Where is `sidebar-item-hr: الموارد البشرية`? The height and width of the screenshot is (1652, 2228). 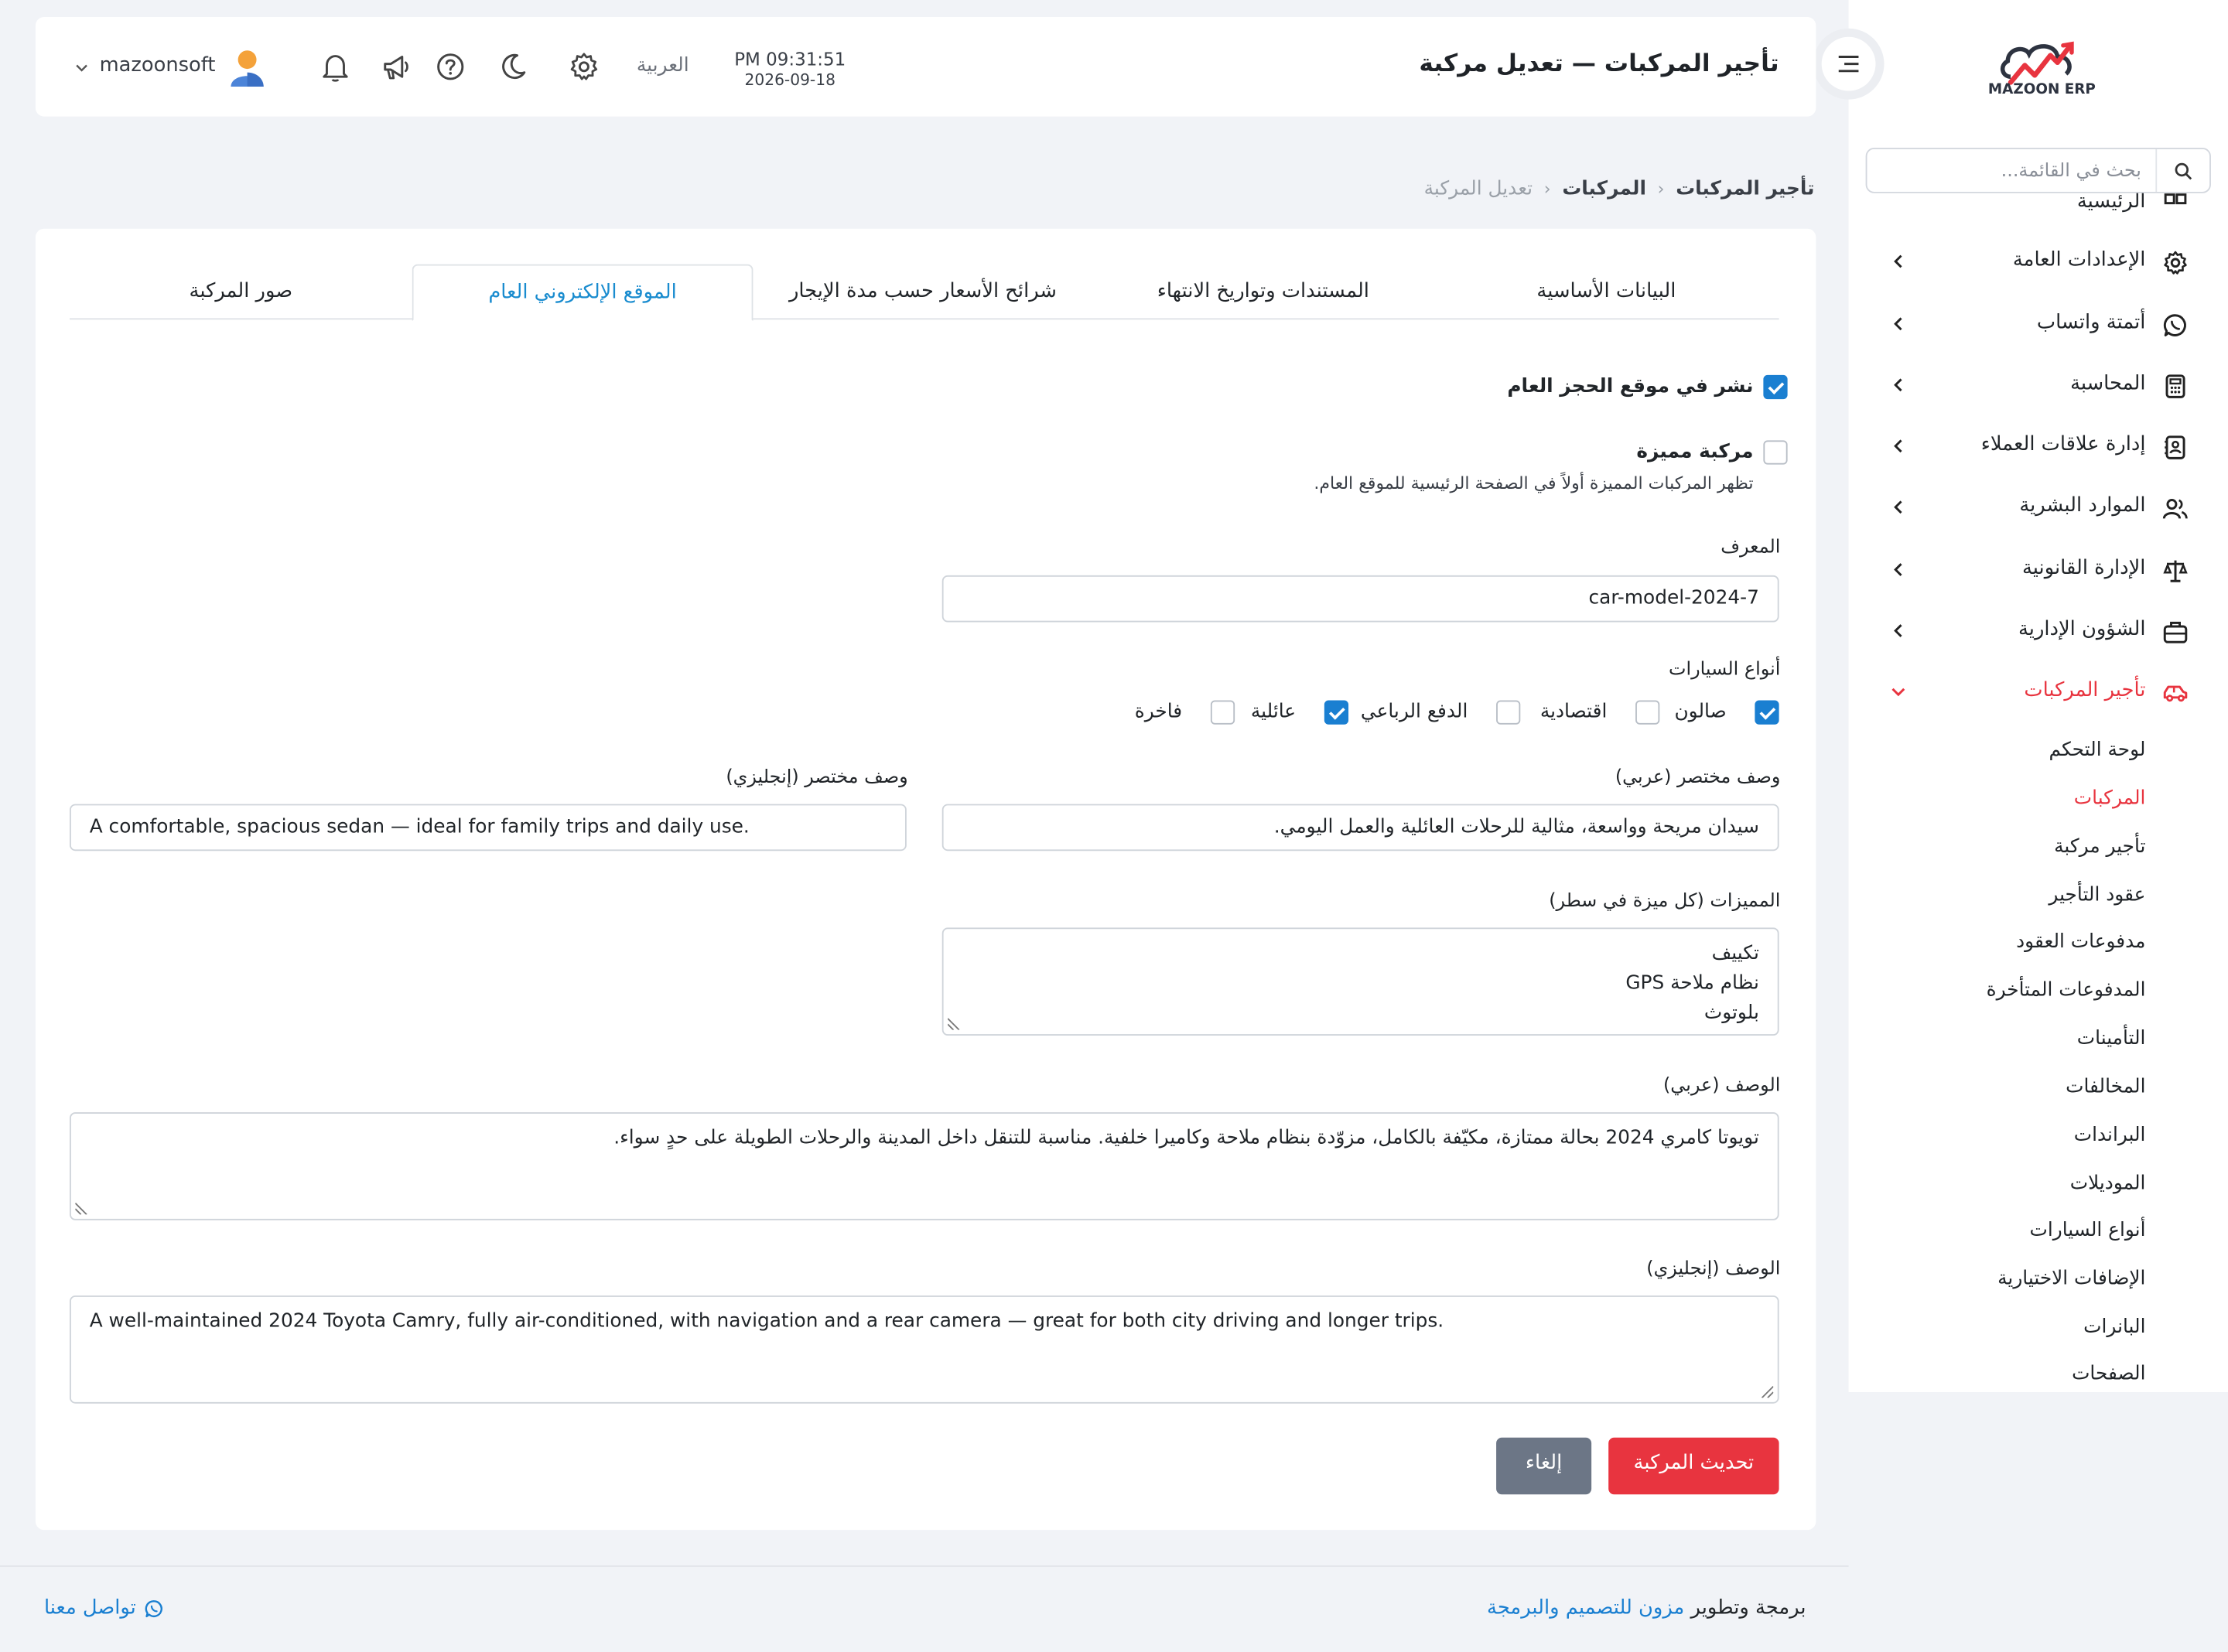
sidebar-item-hr: الموارد البشرية is located at coordinates (2038, 508).